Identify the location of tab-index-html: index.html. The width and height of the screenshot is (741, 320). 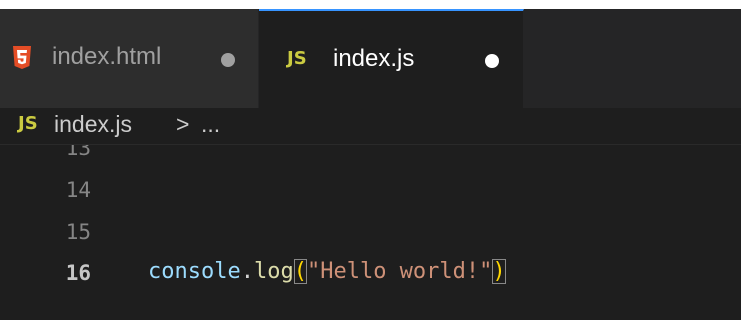
(129, 58).